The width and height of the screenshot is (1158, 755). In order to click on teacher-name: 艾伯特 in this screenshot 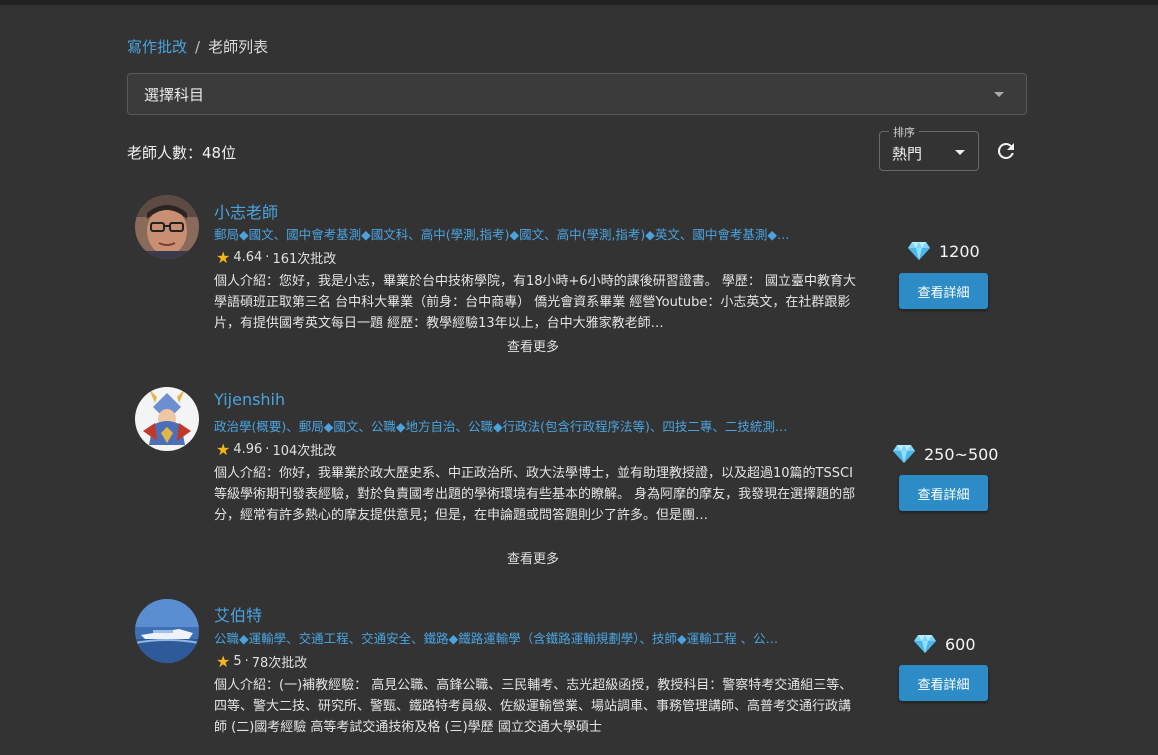, I will do `click(238, 614)`.